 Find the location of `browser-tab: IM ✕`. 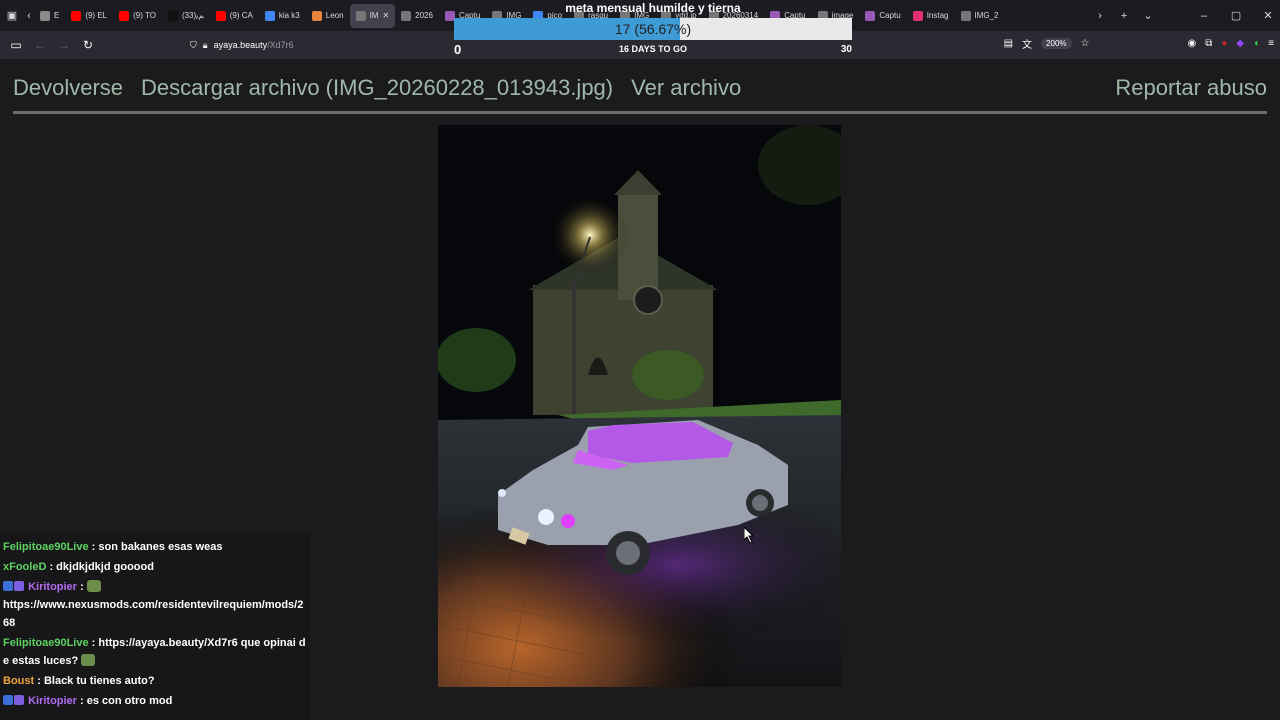

browser-tab: IM ✕ is located at coordinates (372, 15).